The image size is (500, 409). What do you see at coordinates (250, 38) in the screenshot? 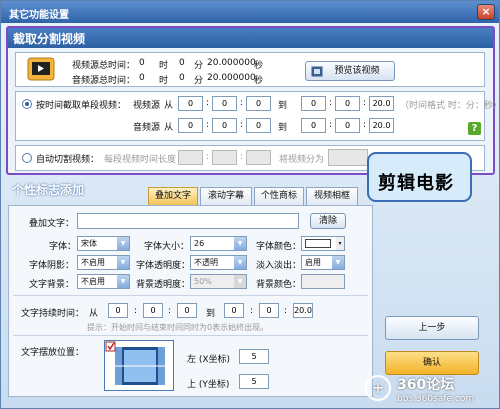
I see `clip-split-title: 截取分割视频` at bounding box center [250, 38].